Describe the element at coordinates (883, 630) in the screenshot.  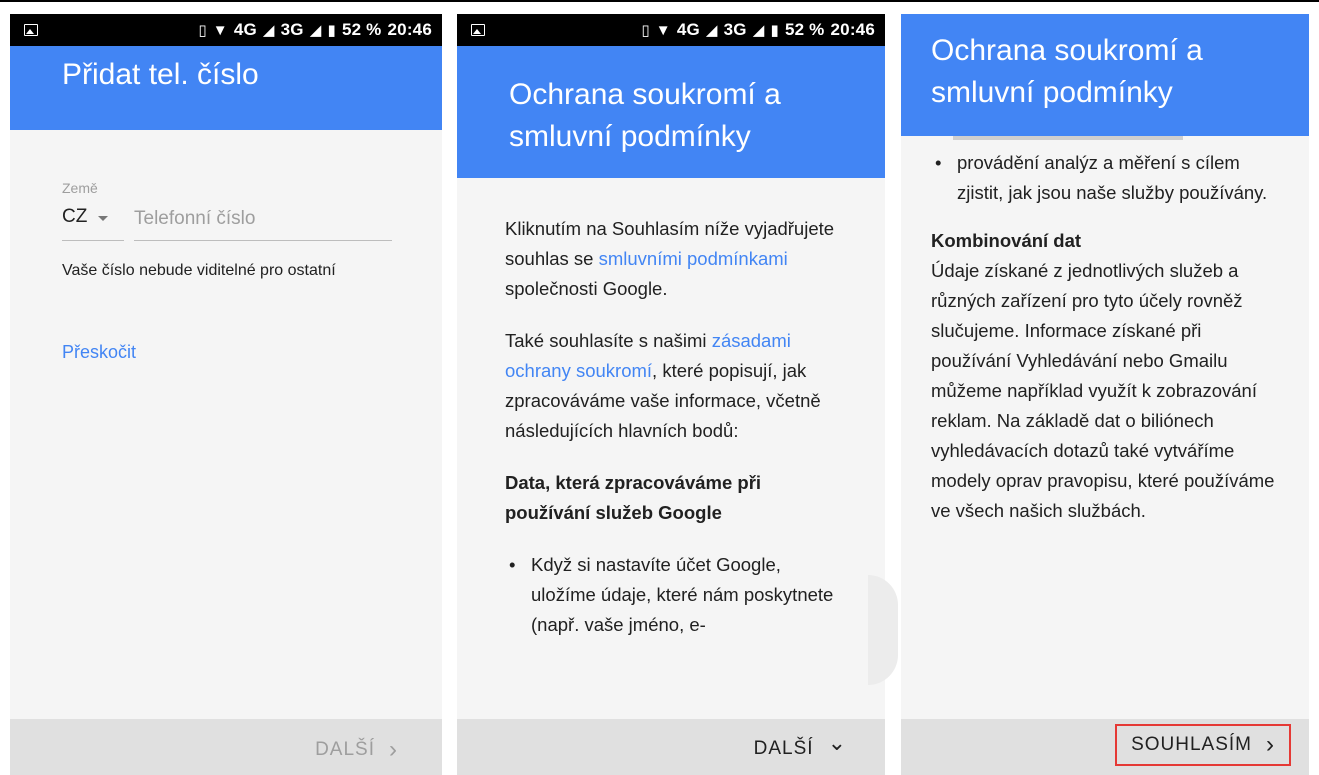
I see `scroll-shadow` at that location.